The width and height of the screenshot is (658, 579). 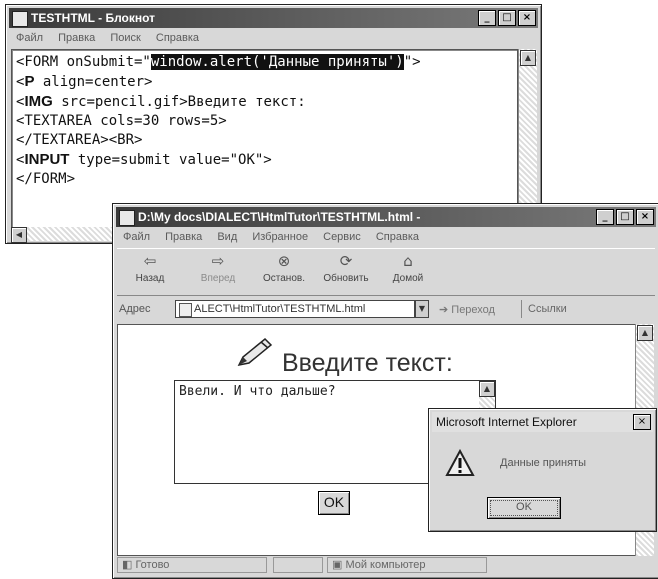 I want to click on alert-ok-button: OK, so click(x=524, y=508).